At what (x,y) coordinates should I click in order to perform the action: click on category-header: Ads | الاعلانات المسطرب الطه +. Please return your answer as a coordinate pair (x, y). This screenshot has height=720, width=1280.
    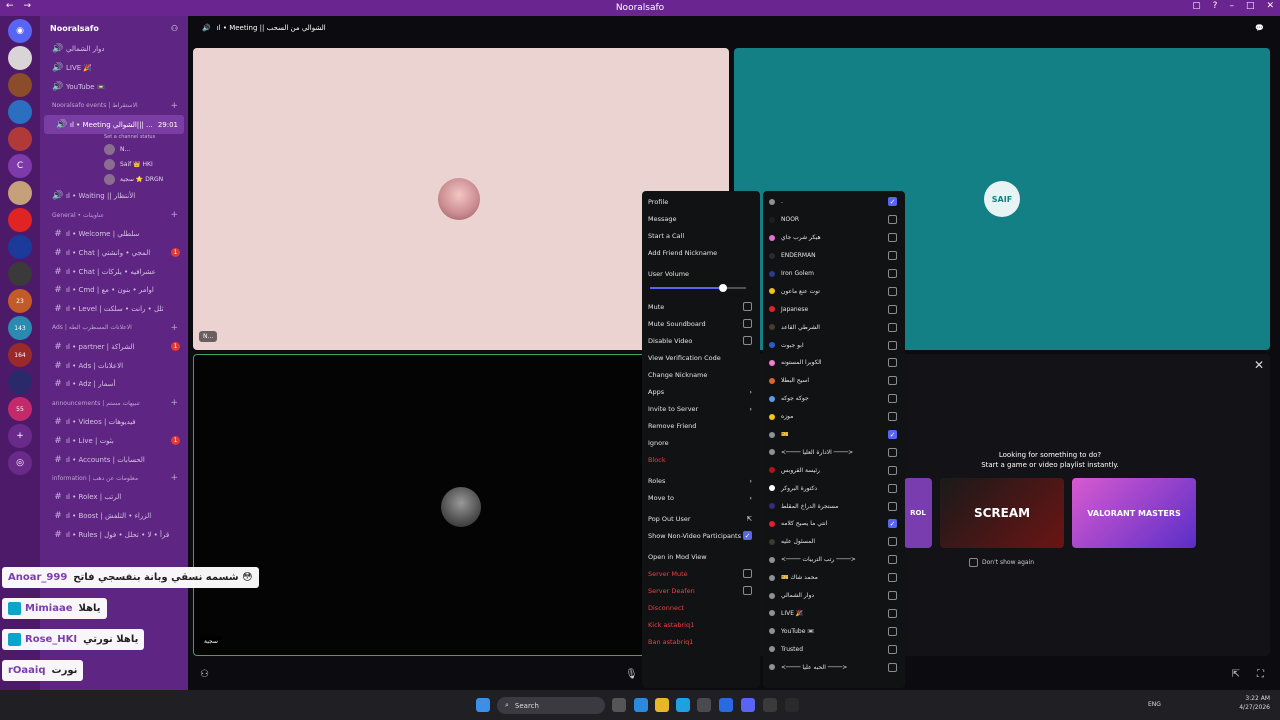
    Looking at the image, I should click on (114, 328).